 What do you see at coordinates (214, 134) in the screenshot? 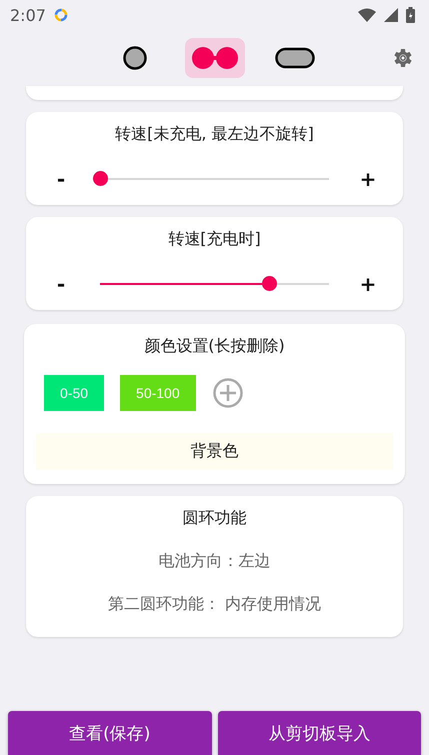
I see `card-title: 转速[未充电, 最左边不旋转]` at bounding box center [214, 134].